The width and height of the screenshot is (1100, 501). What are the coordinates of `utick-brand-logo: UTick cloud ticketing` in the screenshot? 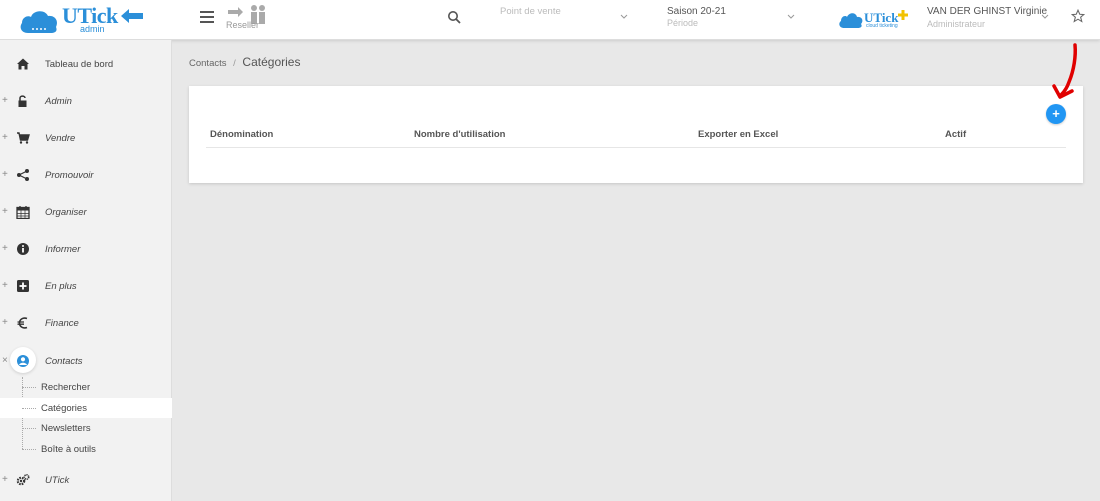 It's located at (878, 21).